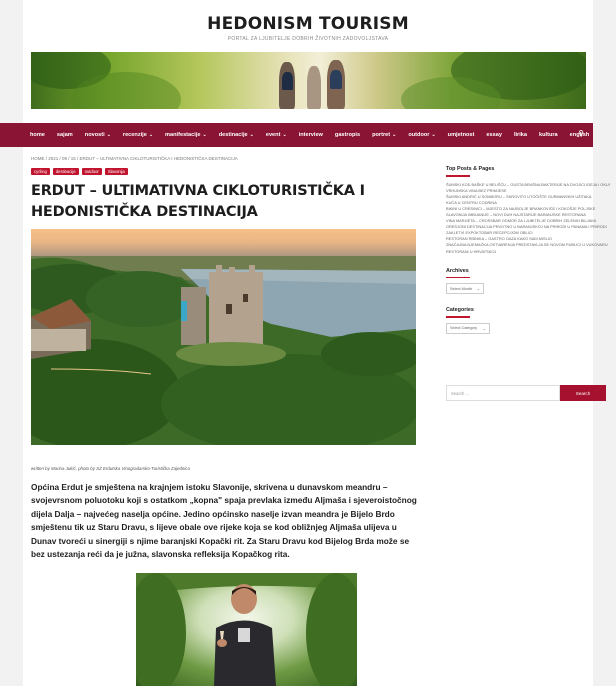 The height and width of the screenshot is (686, 616). I want to click on winemaker-scene, so click(246, 629).